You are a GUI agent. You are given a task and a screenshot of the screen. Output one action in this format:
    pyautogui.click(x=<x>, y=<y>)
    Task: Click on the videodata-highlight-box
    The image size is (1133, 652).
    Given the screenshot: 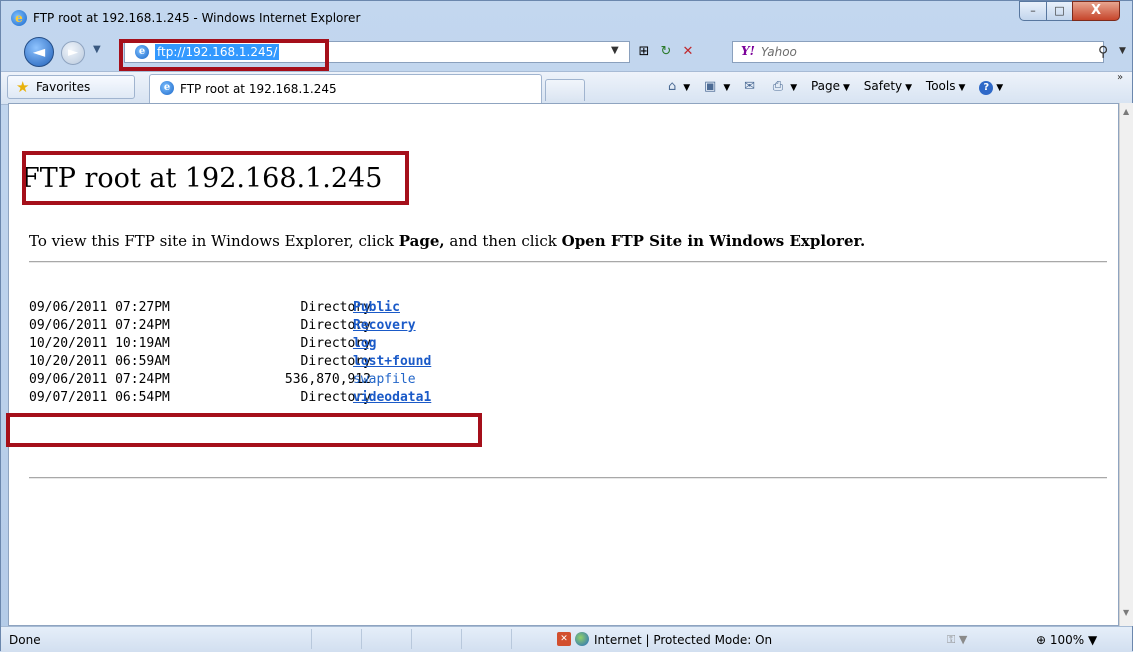 What is the action you would take?
    pyautogui.click(x=244, y=430)
    